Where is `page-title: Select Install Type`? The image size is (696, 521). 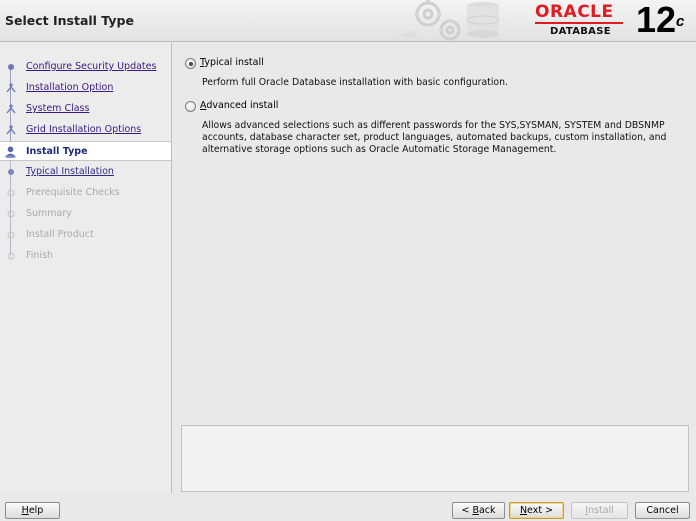 page-title: Select Install Type is located at coordinates (69, 20).